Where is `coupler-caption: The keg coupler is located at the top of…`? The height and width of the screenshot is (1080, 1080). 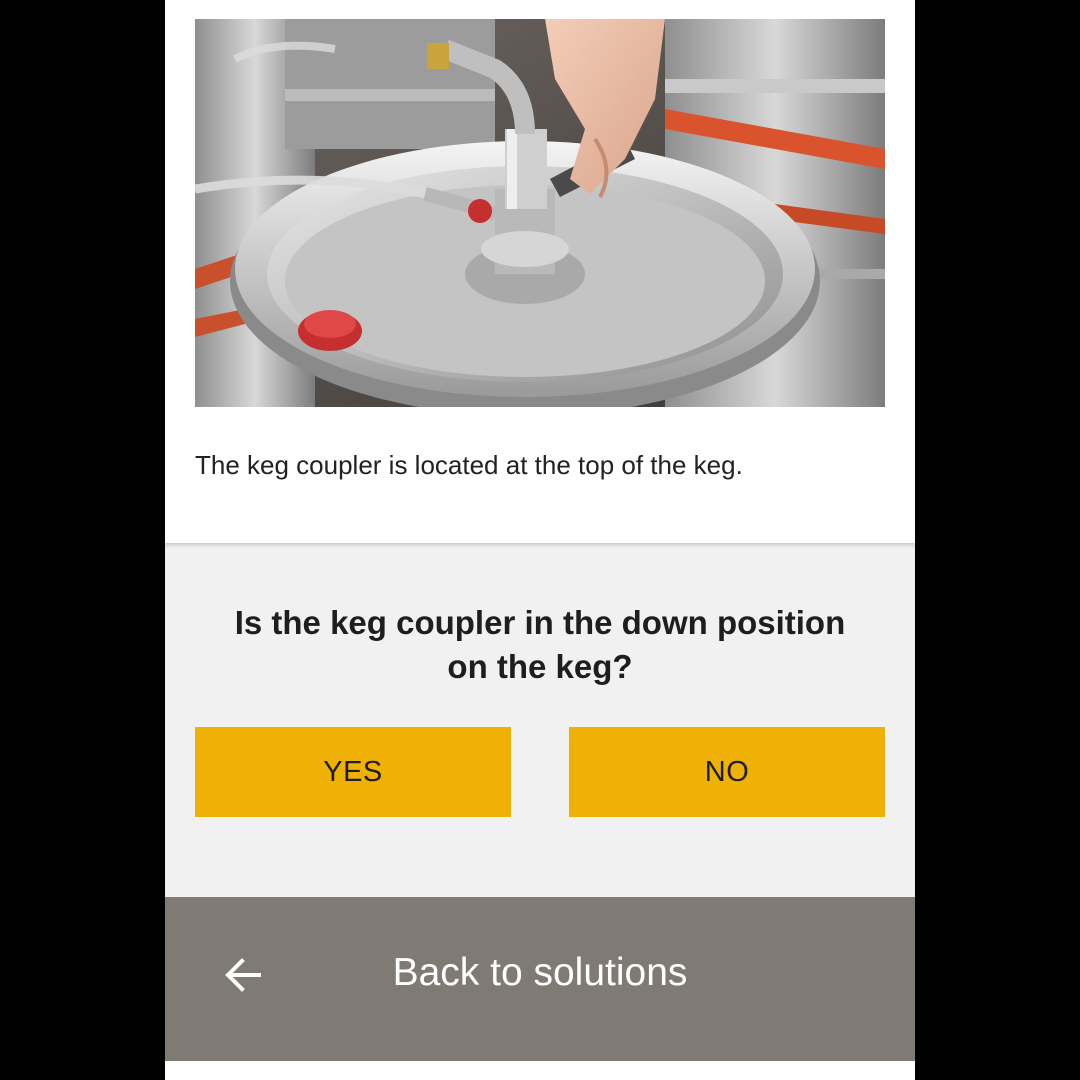
coupler-caption: The keg coupler is located at the top of… is located at coordinates (469, 465).